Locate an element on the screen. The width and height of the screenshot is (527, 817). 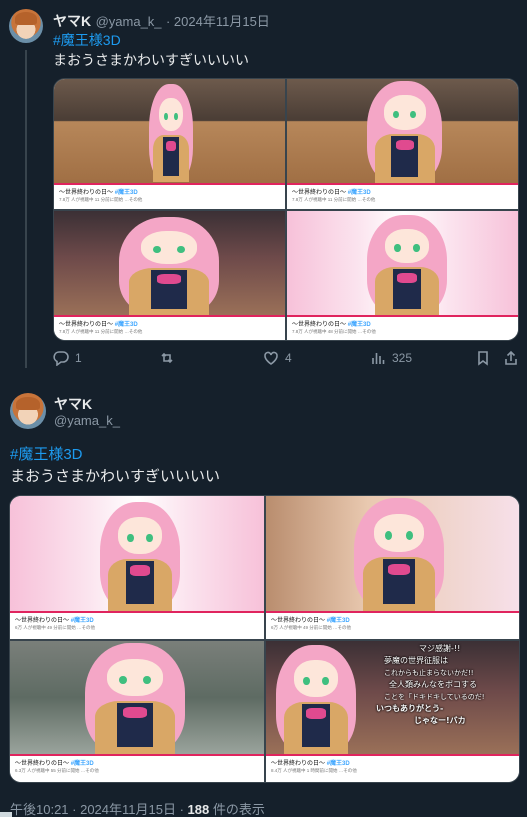
share-button is located at coordinates (511, 358).